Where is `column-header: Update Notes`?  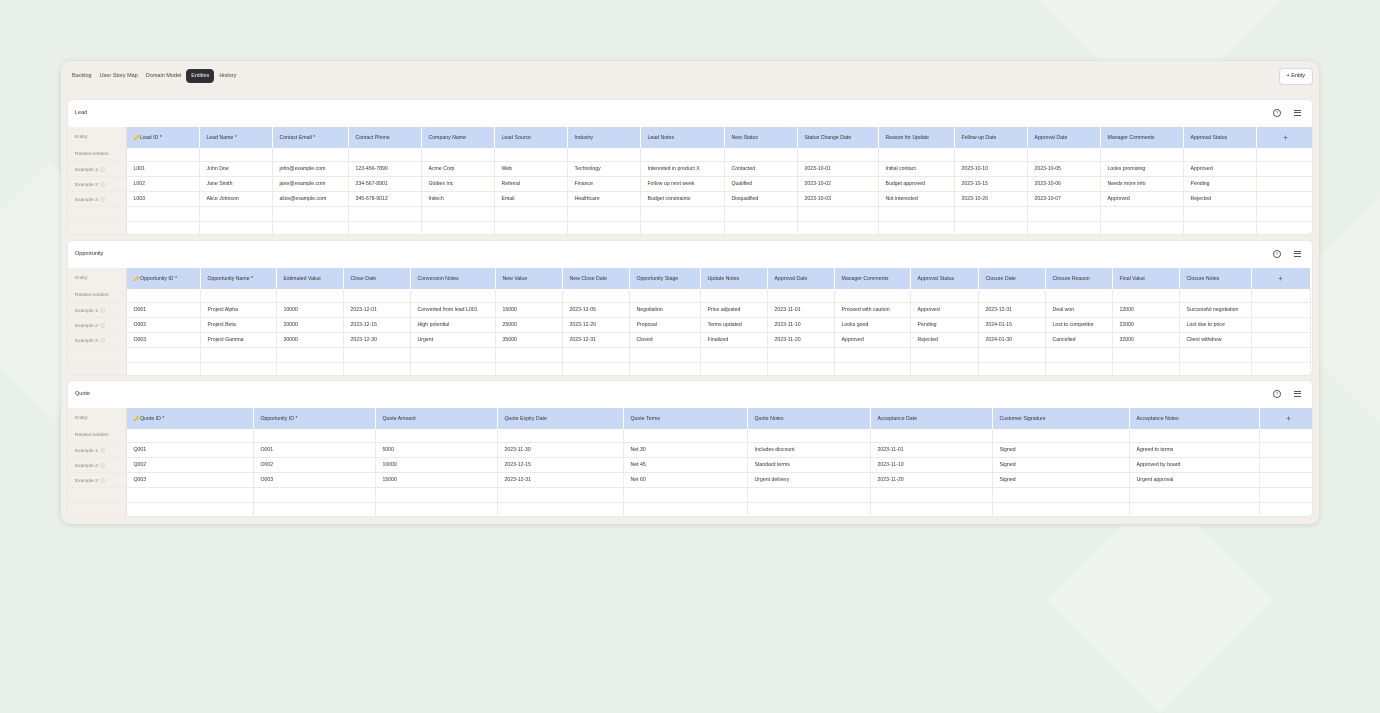 column-header: Update Notes is located at coordinates (734, 278).